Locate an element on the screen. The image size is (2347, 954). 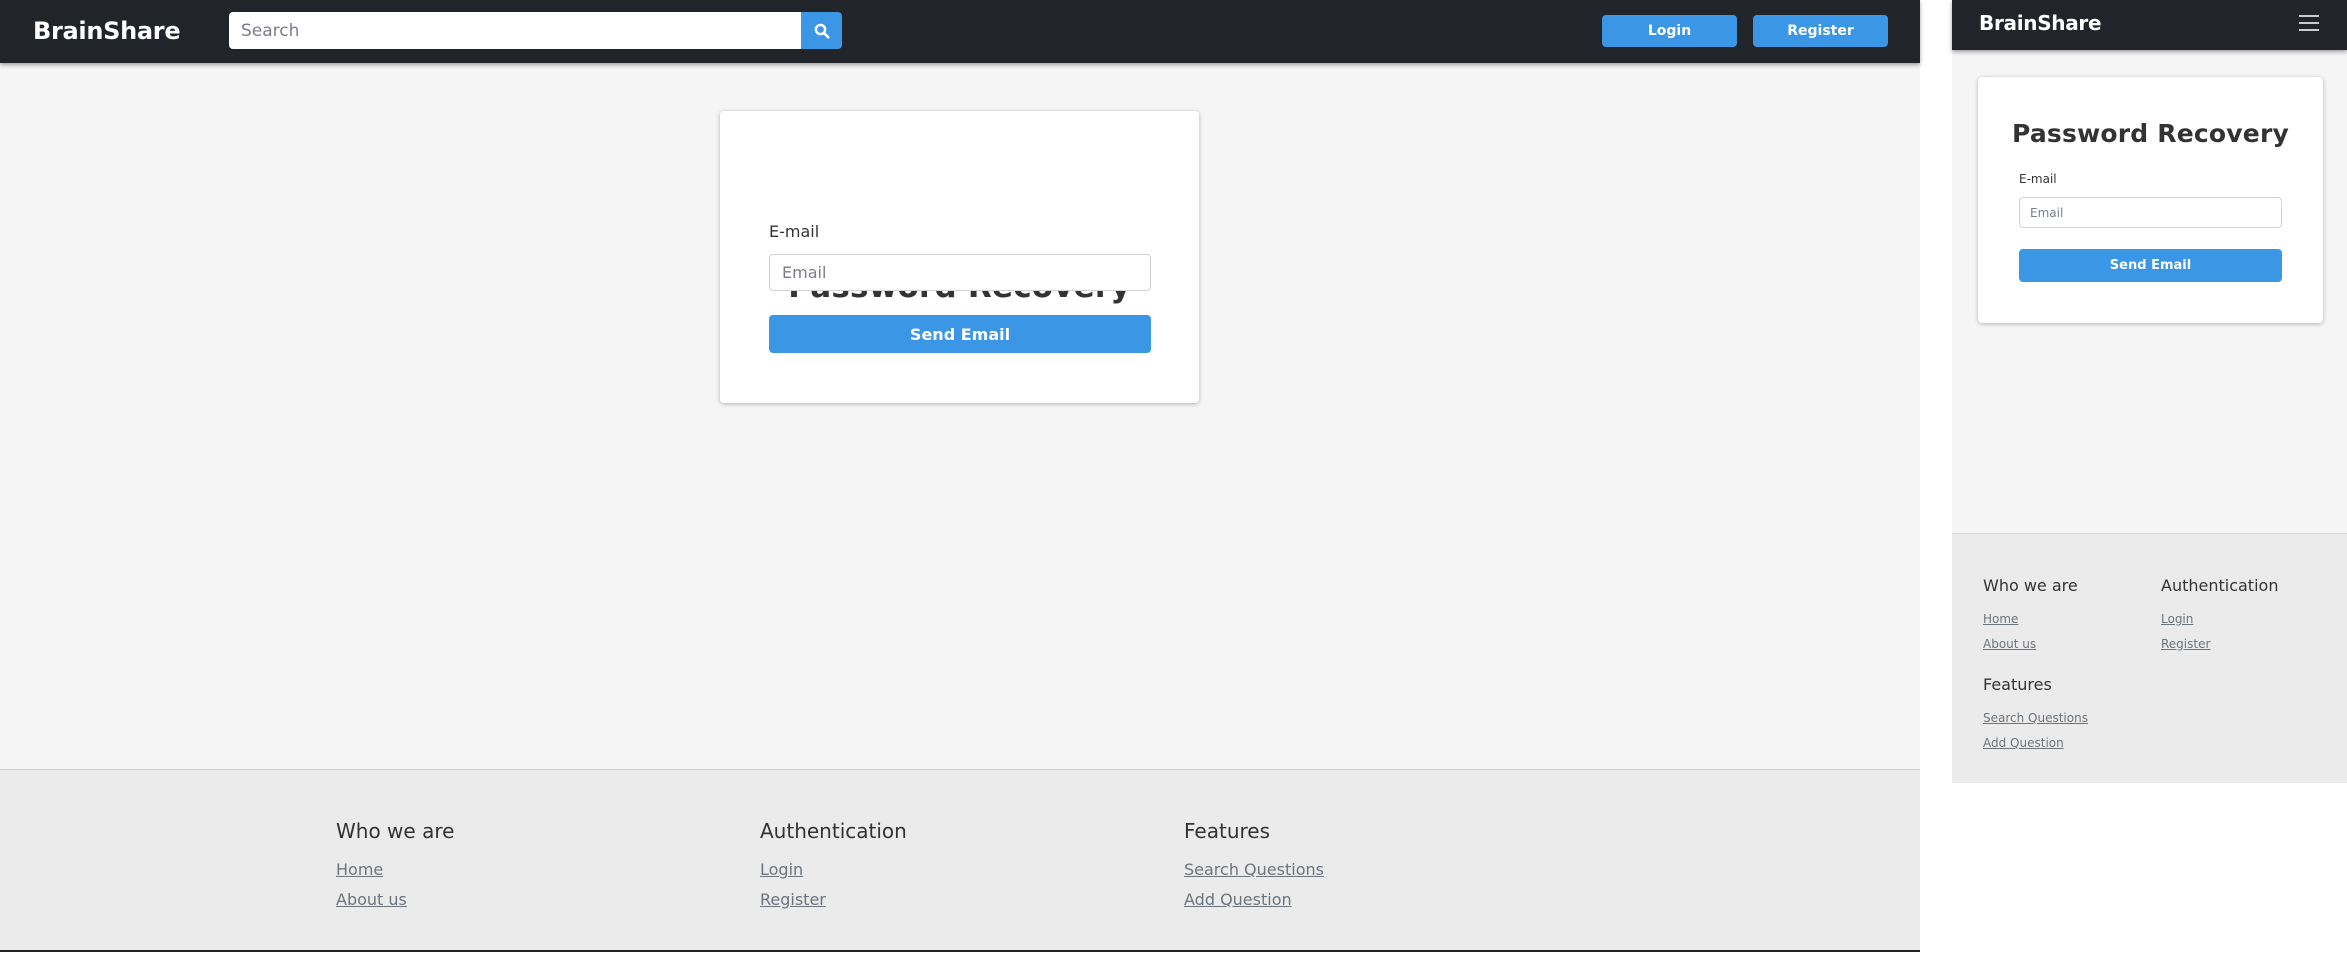
search-button is located at coordinates (821, 30).